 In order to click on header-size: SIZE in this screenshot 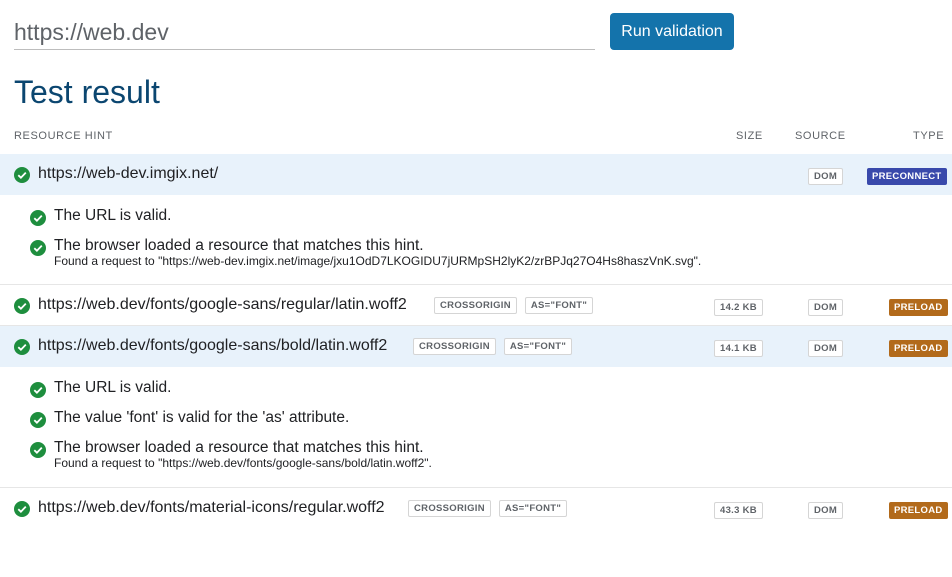, I will do `click(749, 136)`.